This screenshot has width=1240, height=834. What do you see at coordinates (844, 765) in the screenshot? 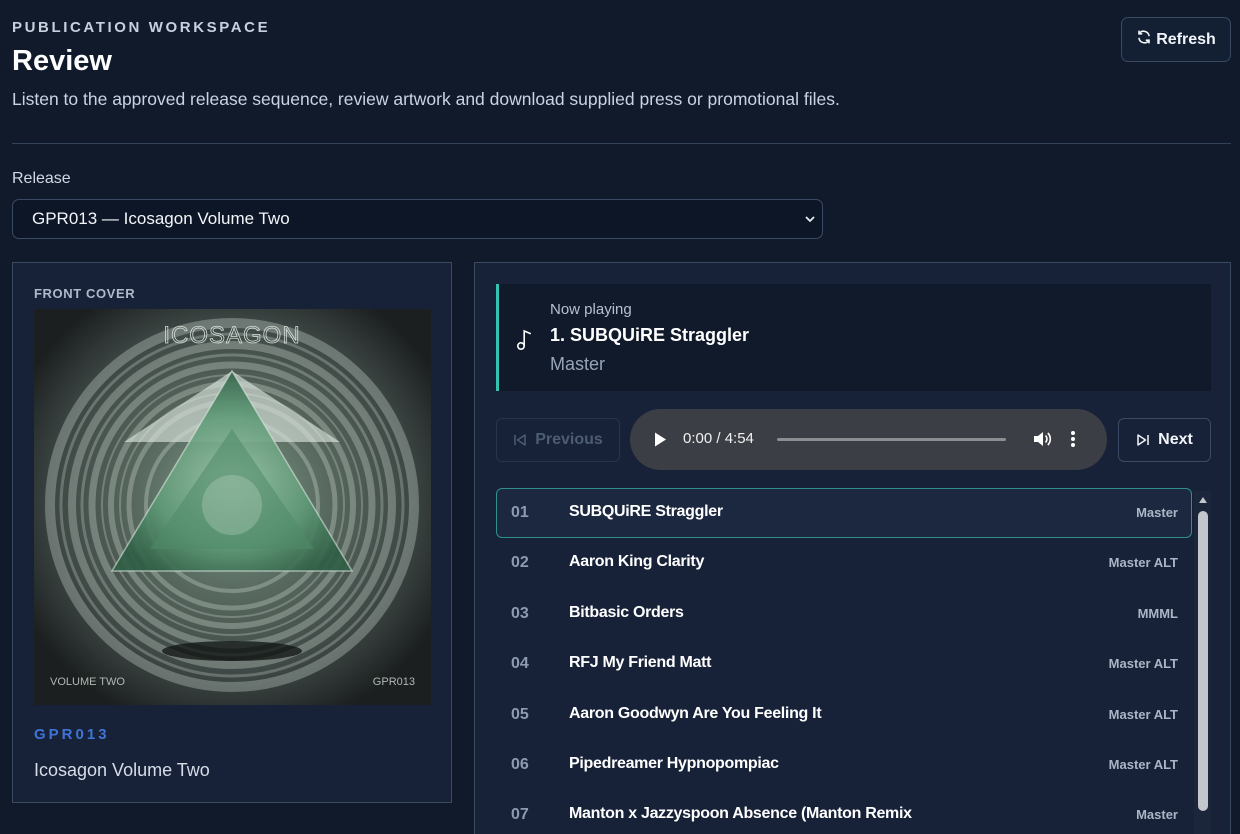
I see `track-row: 06 Pipedreamer Hypnopompiac Master ALT` at bounding box center [844, 765].